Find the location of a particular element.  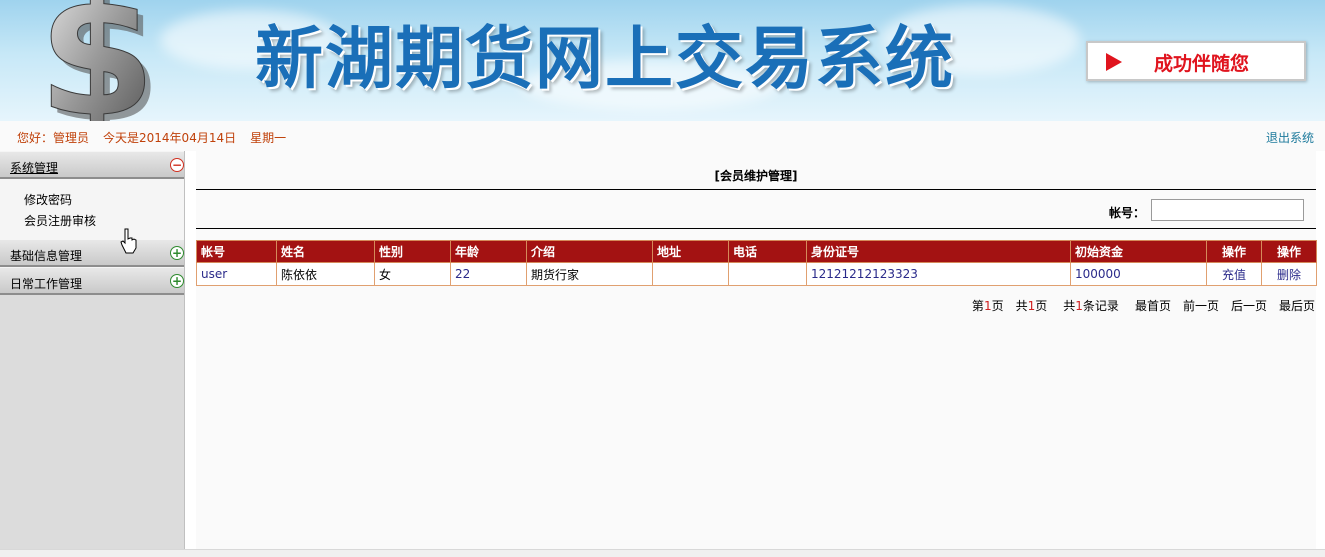

column-header: 姓名 is located at coordinates (325, 251).